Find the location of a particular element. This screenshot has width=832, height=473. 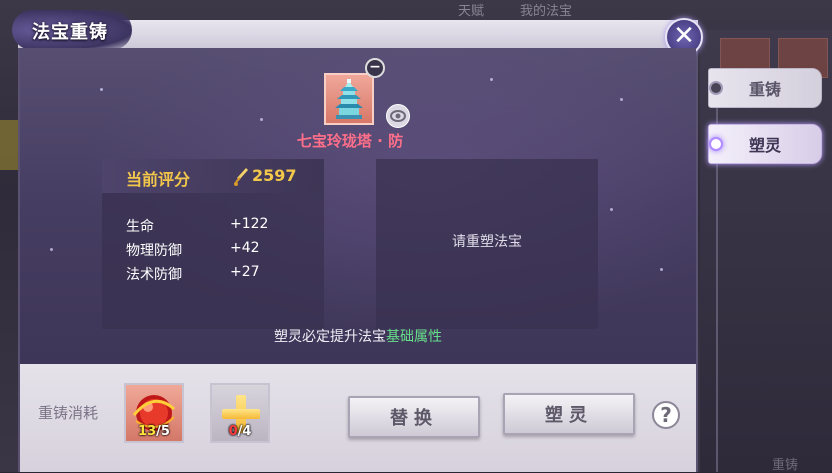

material-count: 0/4 is located at coordinates (240, 431).